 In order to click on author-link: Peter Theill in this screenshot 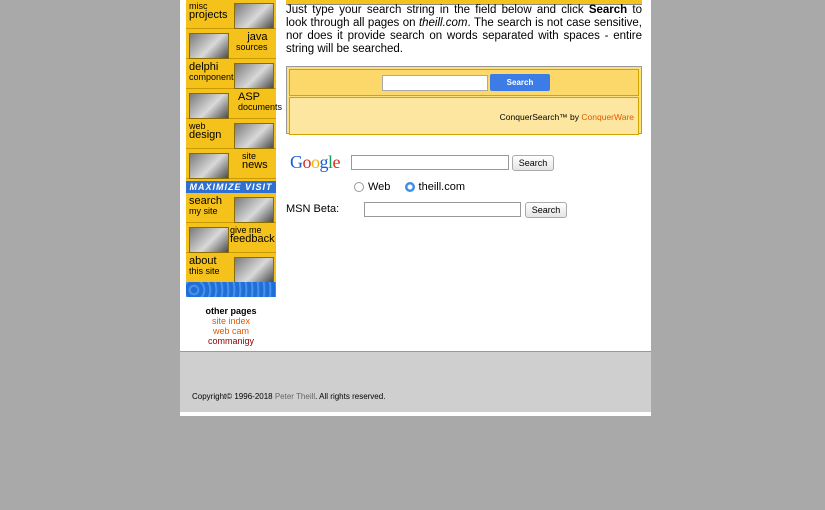, I will do `click(295, 396)`.